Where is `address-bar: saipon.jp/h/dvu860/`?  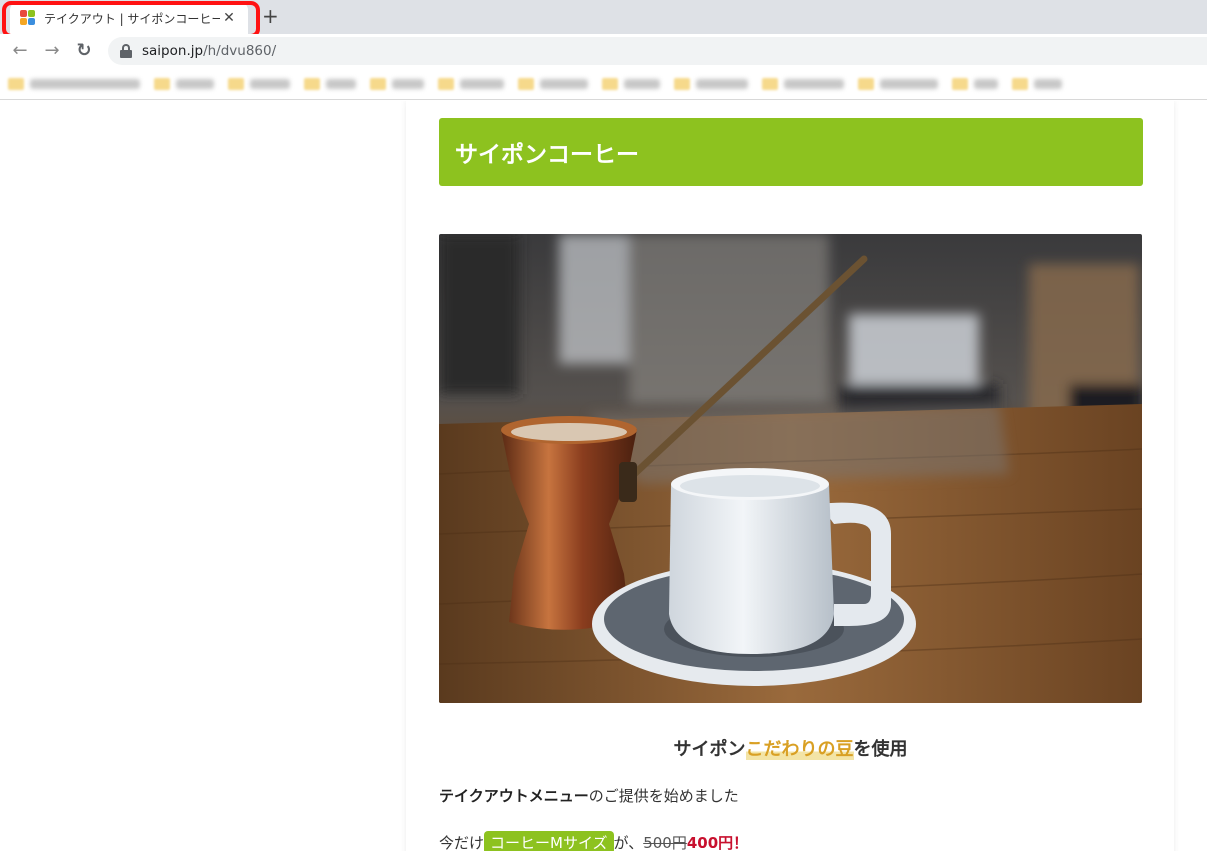 address-bar: saipon.jp/h/dvu860/ is located at coordinates (657, 51).